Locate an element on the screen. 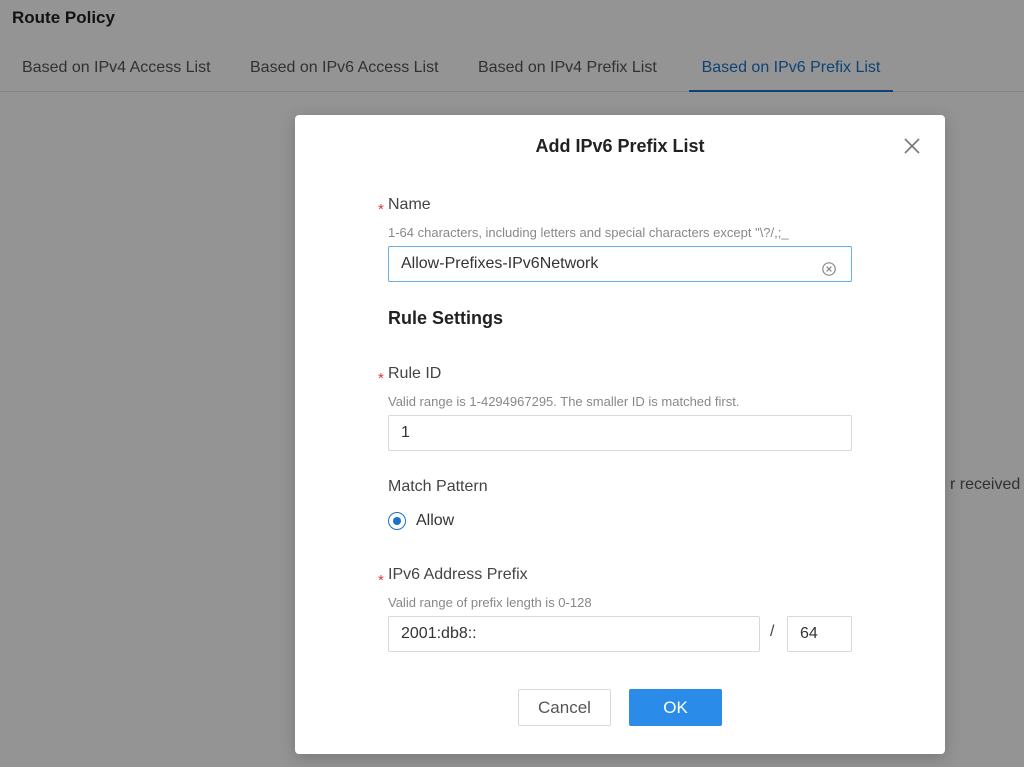  name-input-value: Allow-Prefixes-IPv6Network is located at coordinates (500, 263).